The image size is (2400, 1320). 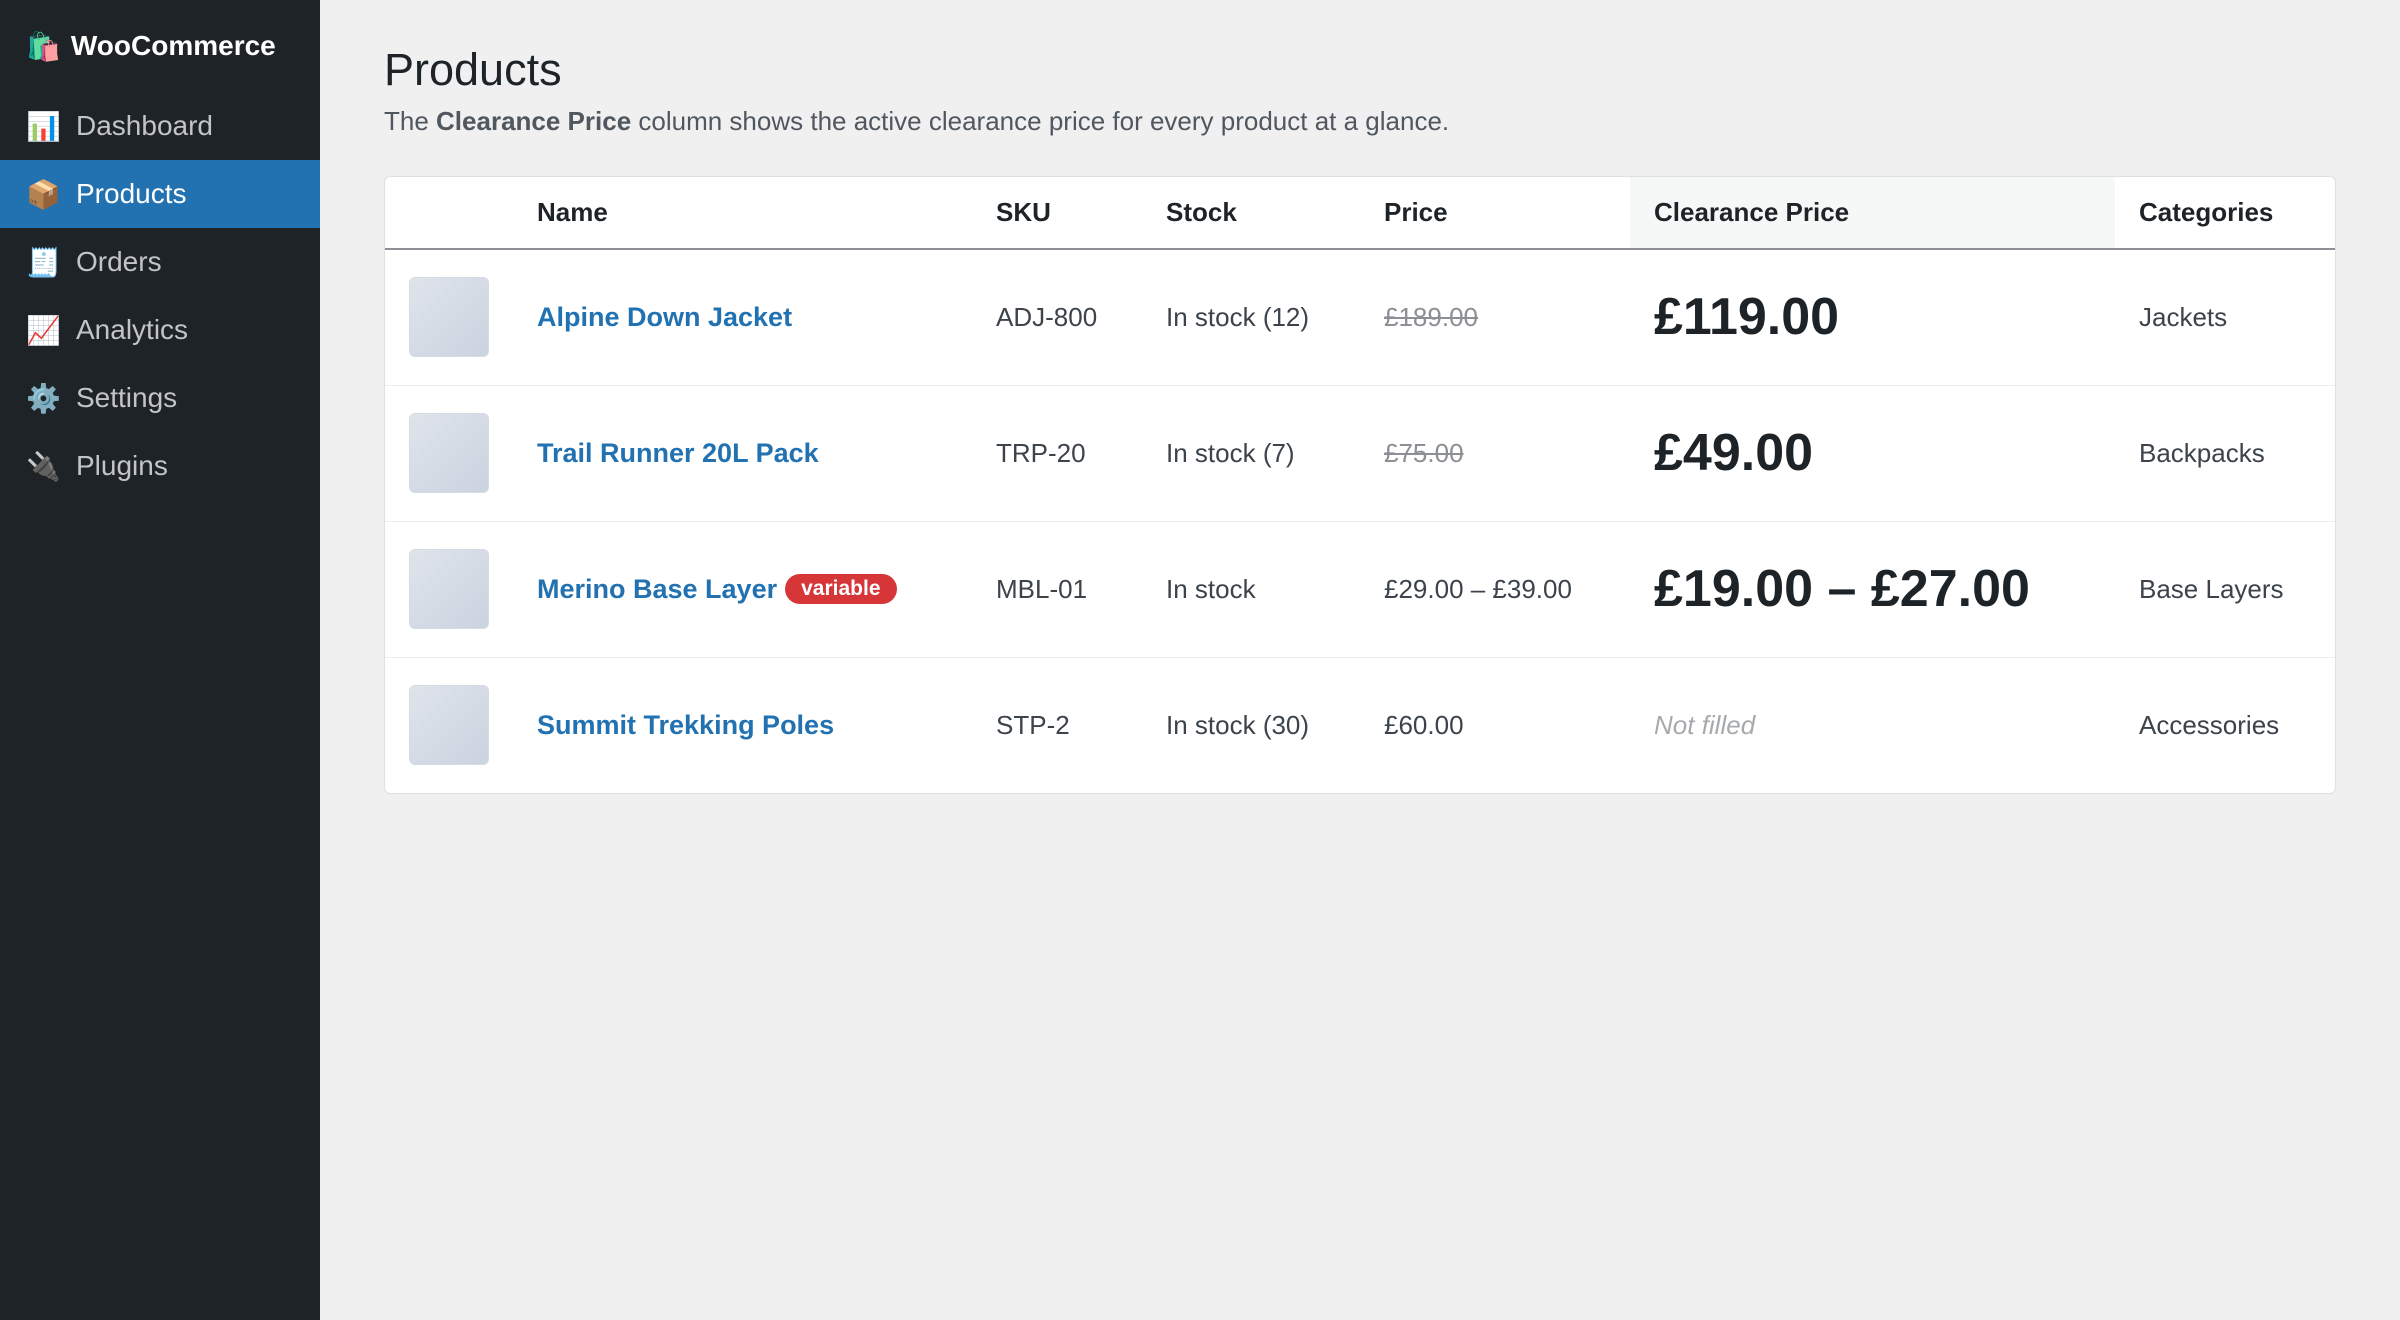 I want to click on product-name-link: Alpine Down Jacket, so click(x=664, y=317).